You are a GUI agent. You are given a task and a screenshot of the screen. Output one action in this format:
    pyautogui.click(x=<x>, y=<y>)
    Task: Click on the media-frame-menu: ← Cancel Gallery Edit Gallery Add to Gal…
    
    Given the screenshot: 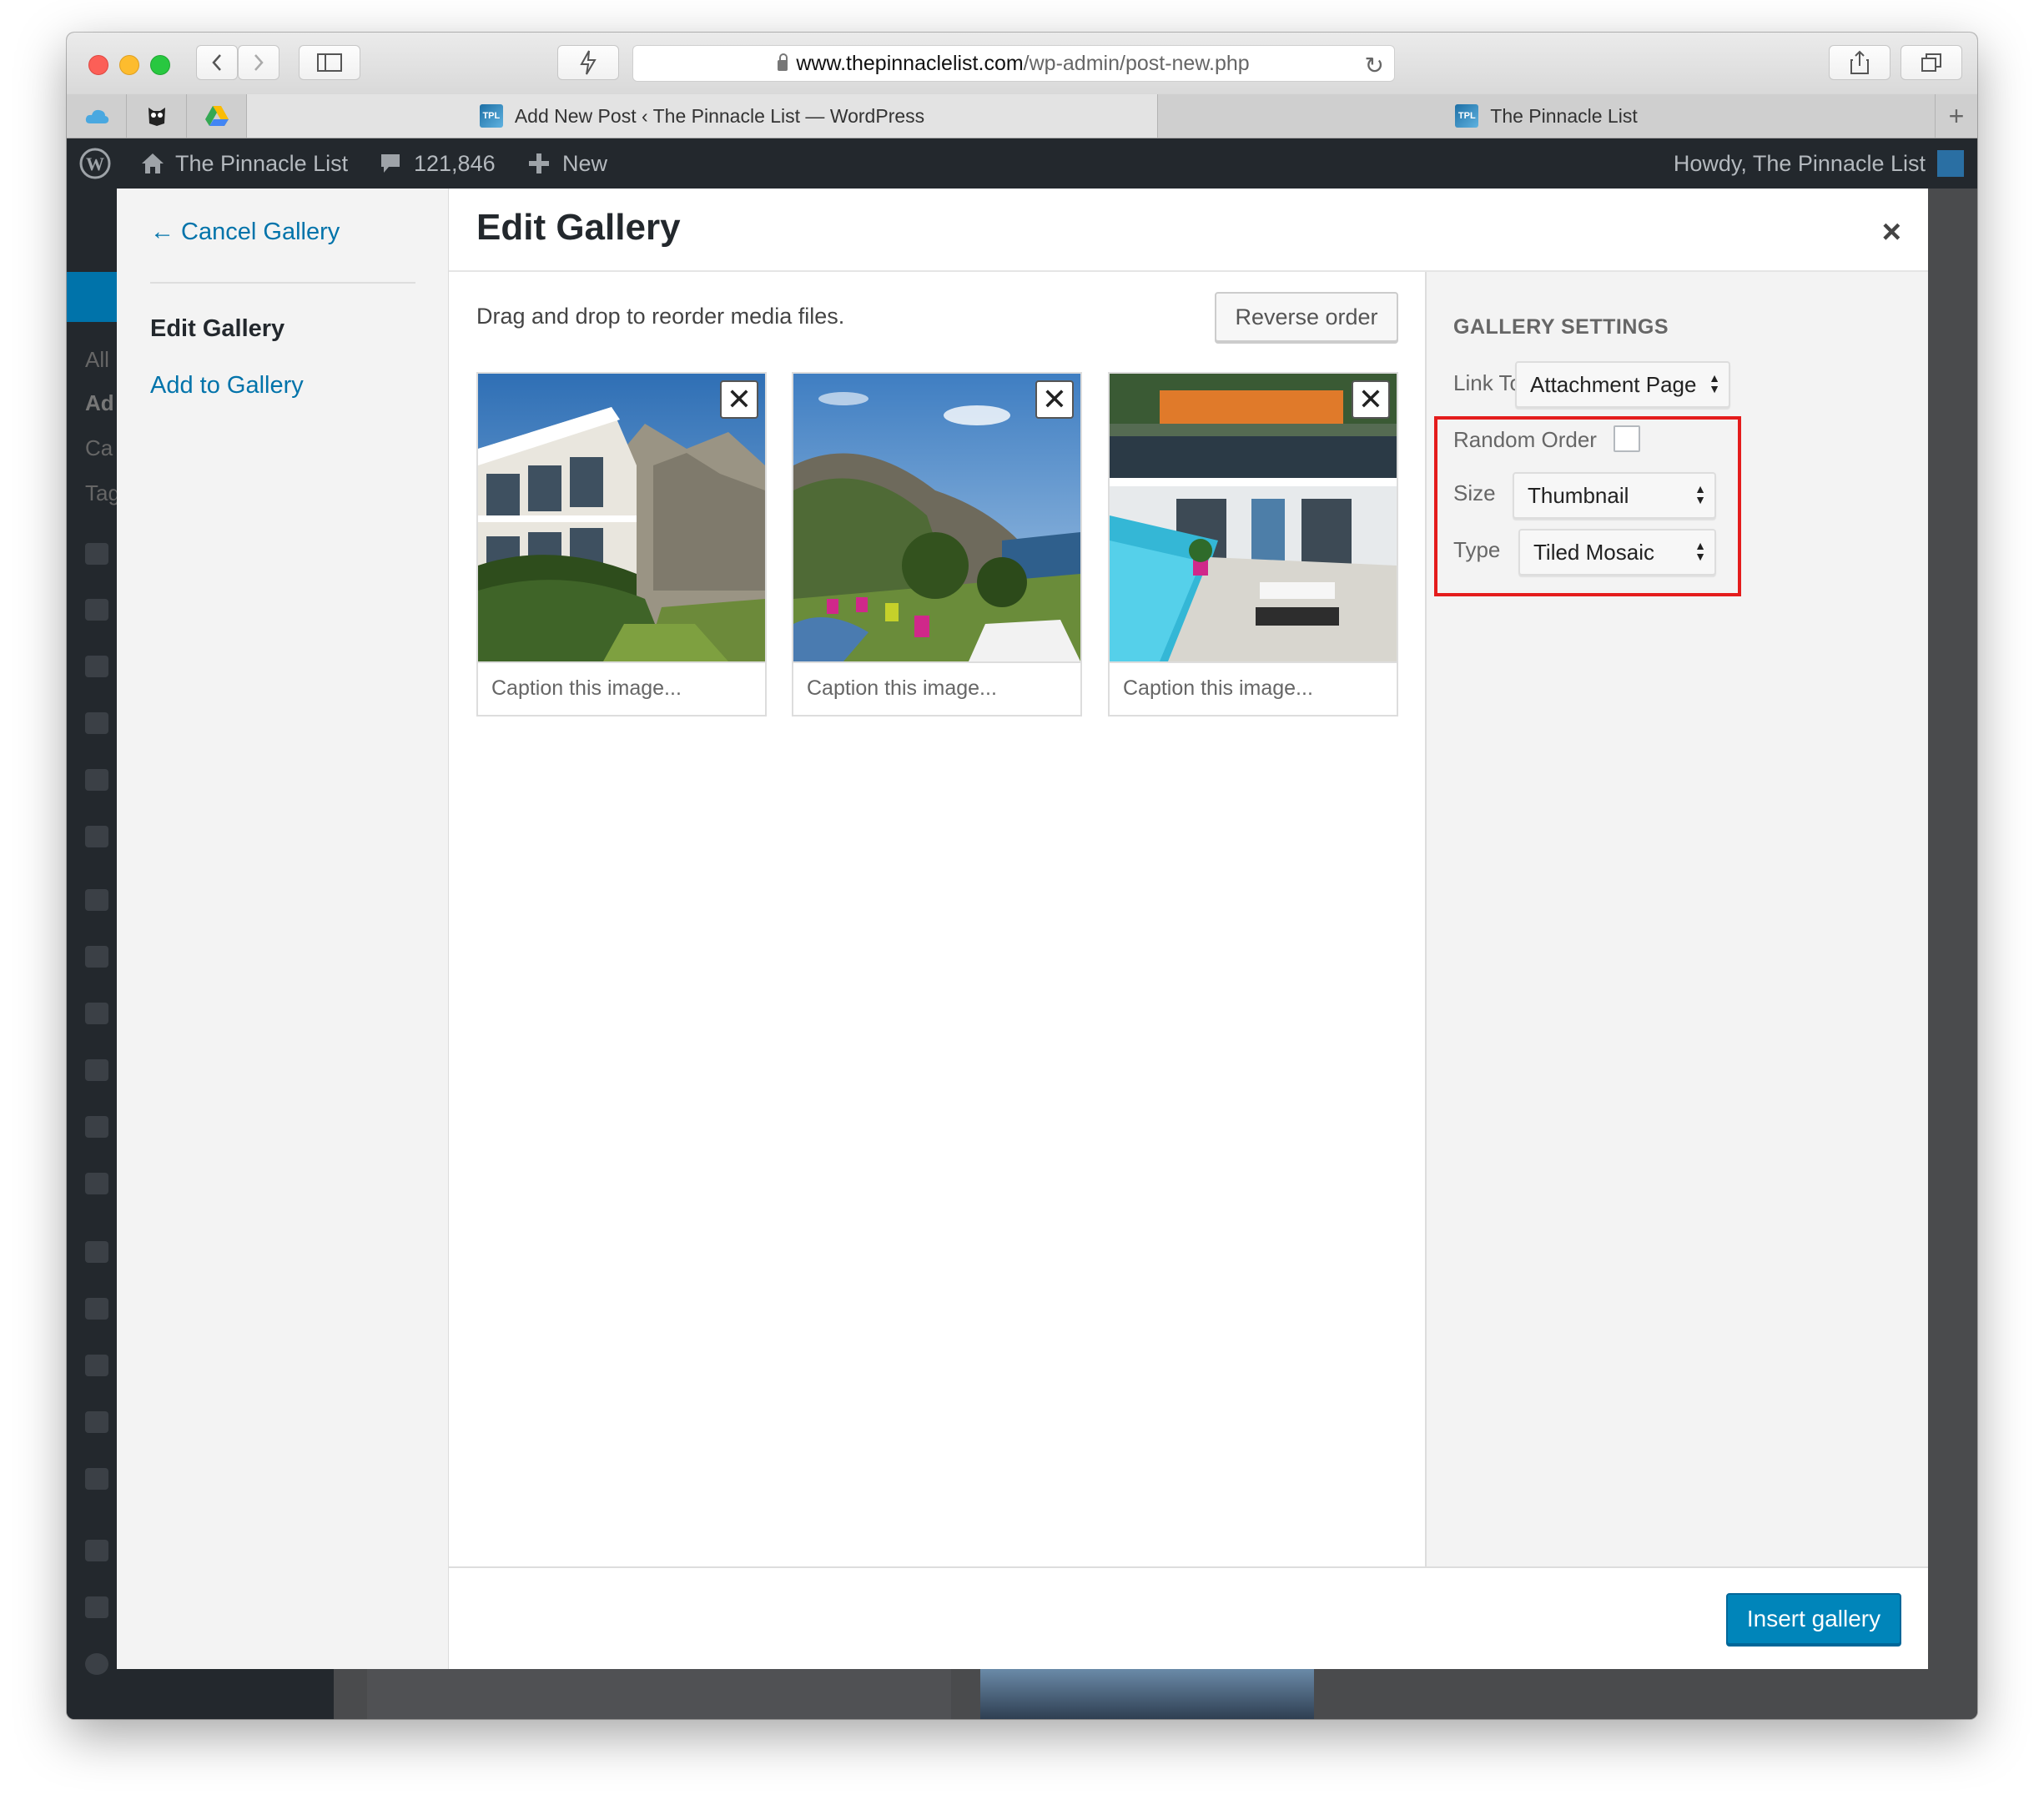 What is the action you would take?
    pyautogui.click(x=283, y=929)
    